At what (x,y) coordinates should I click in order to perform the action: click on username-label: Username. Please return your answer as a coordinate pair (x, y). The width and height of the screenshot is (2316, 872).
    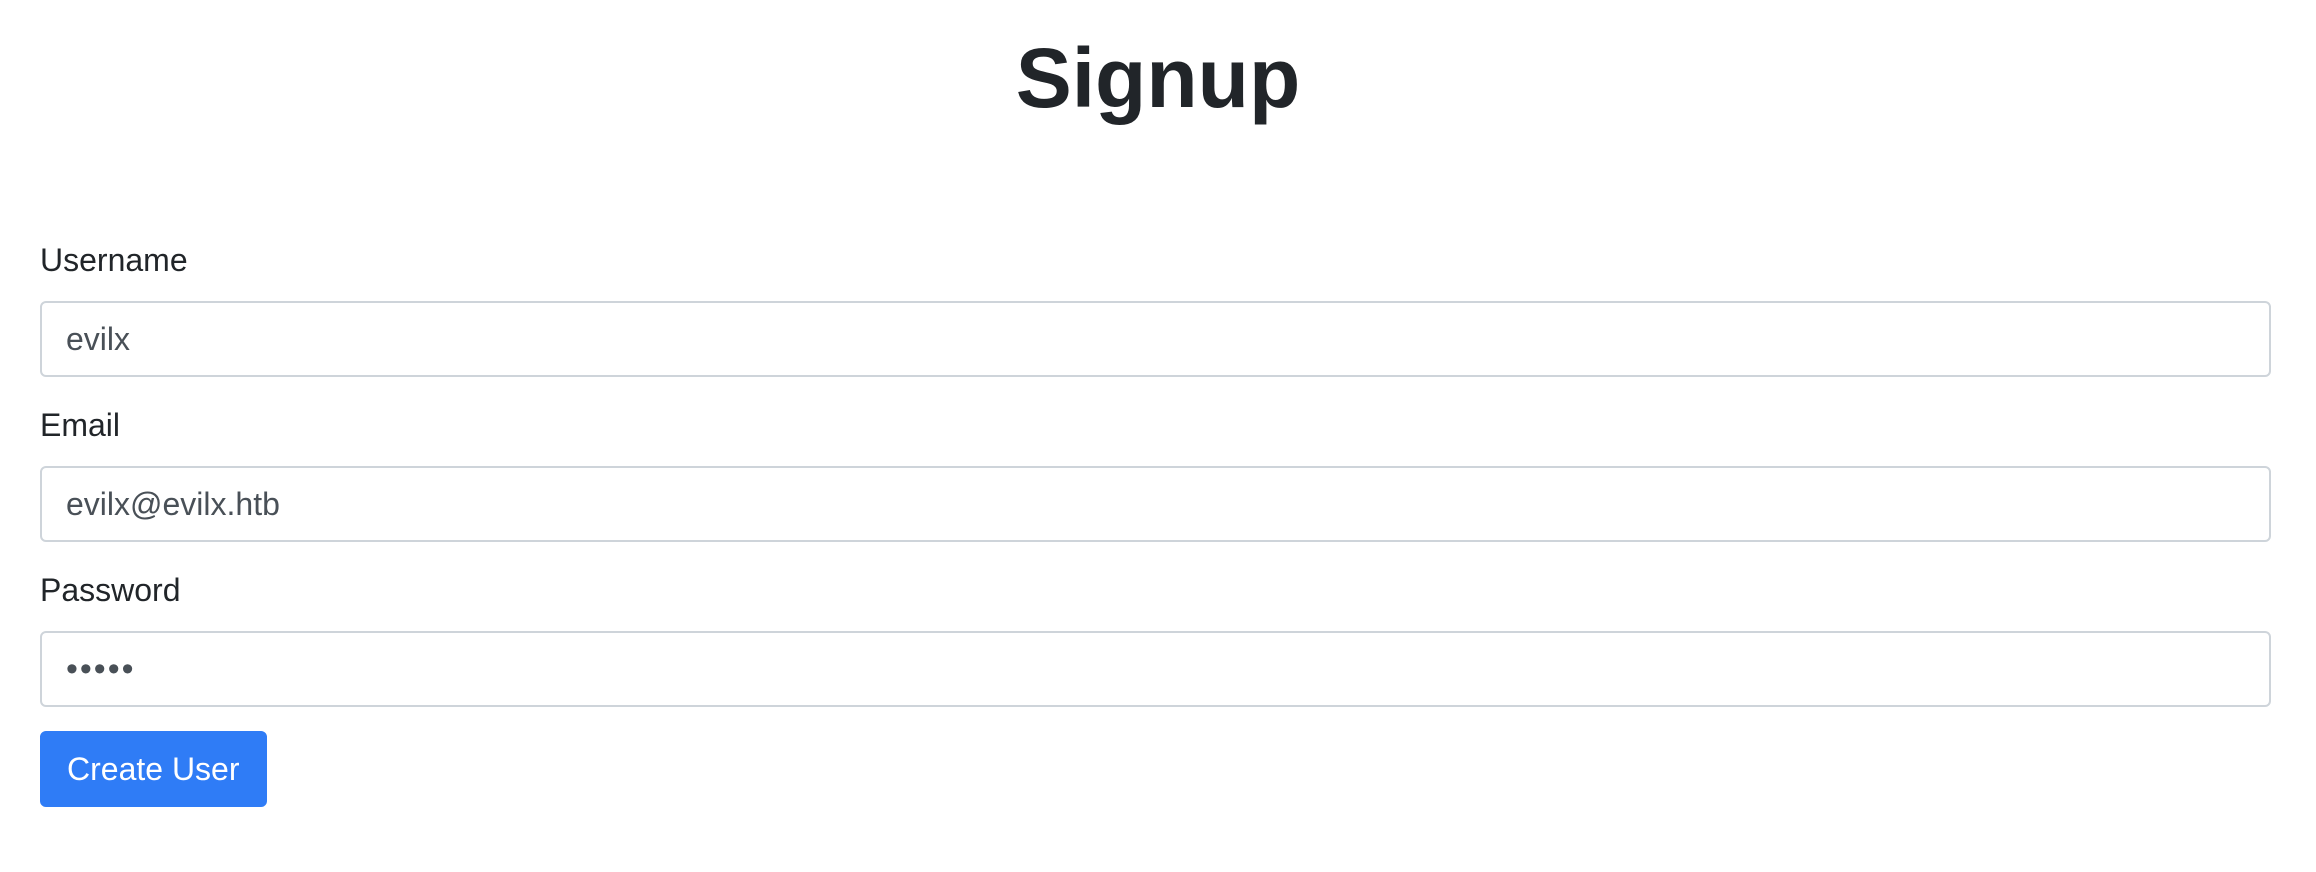
    Looking at the image, I should click on (114, 260).